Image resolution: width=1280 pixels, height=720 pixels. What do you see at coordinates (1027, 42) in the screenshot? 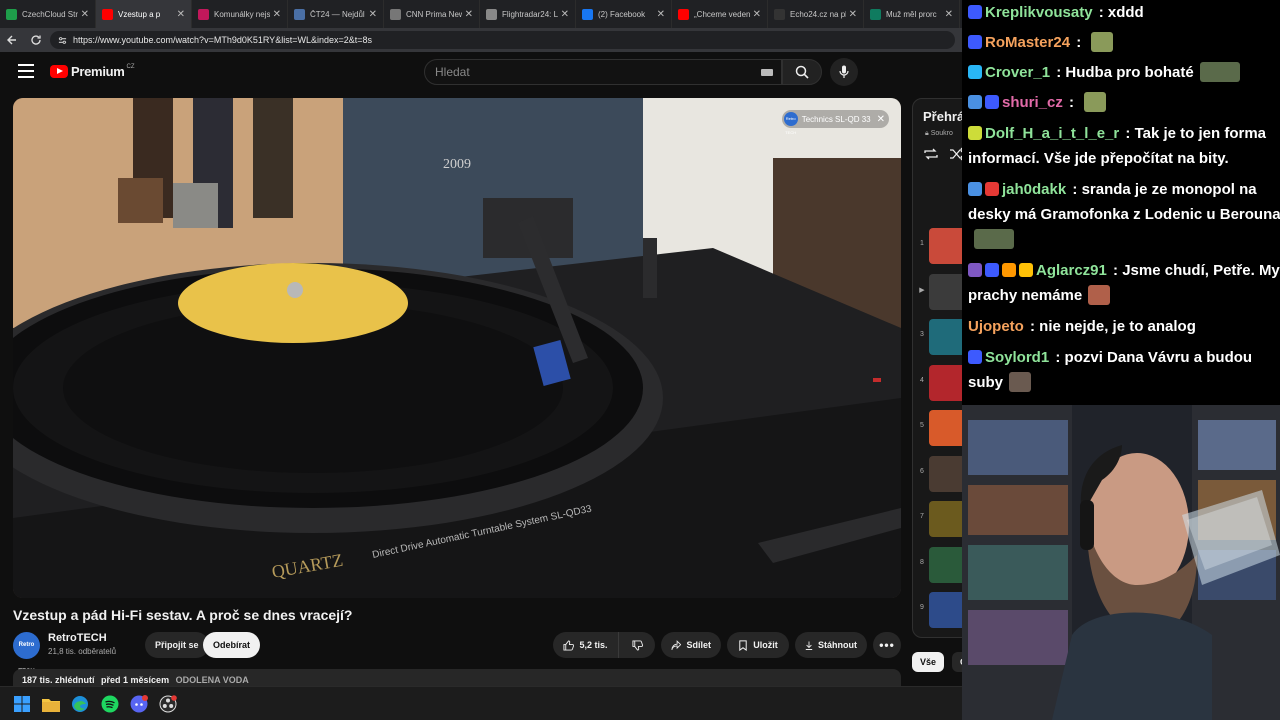
I see `chat-username: RoMaster24` at bounding box center [1027, 42].